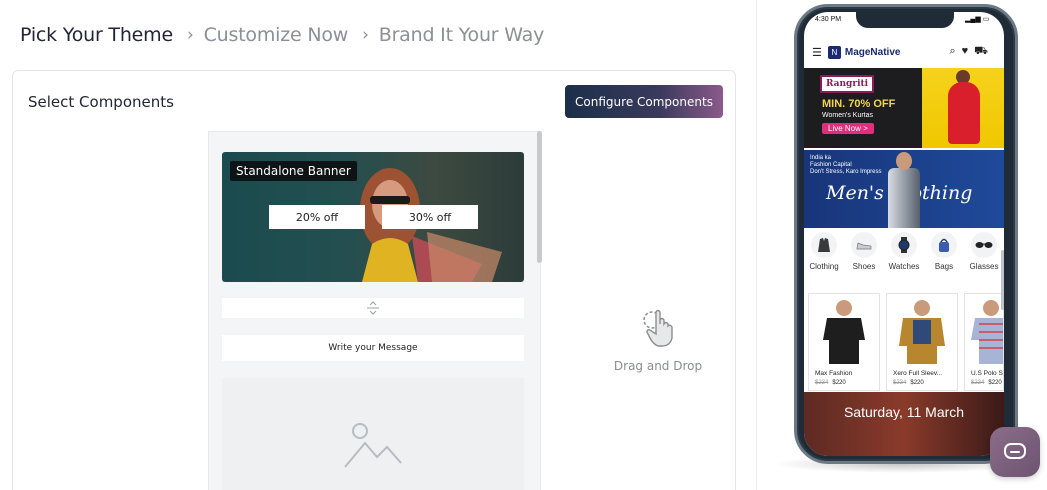  What do you see at coordinates (984, 245) in the screenshot?
I see `glasses-icon` at bounding box center [984, 245].